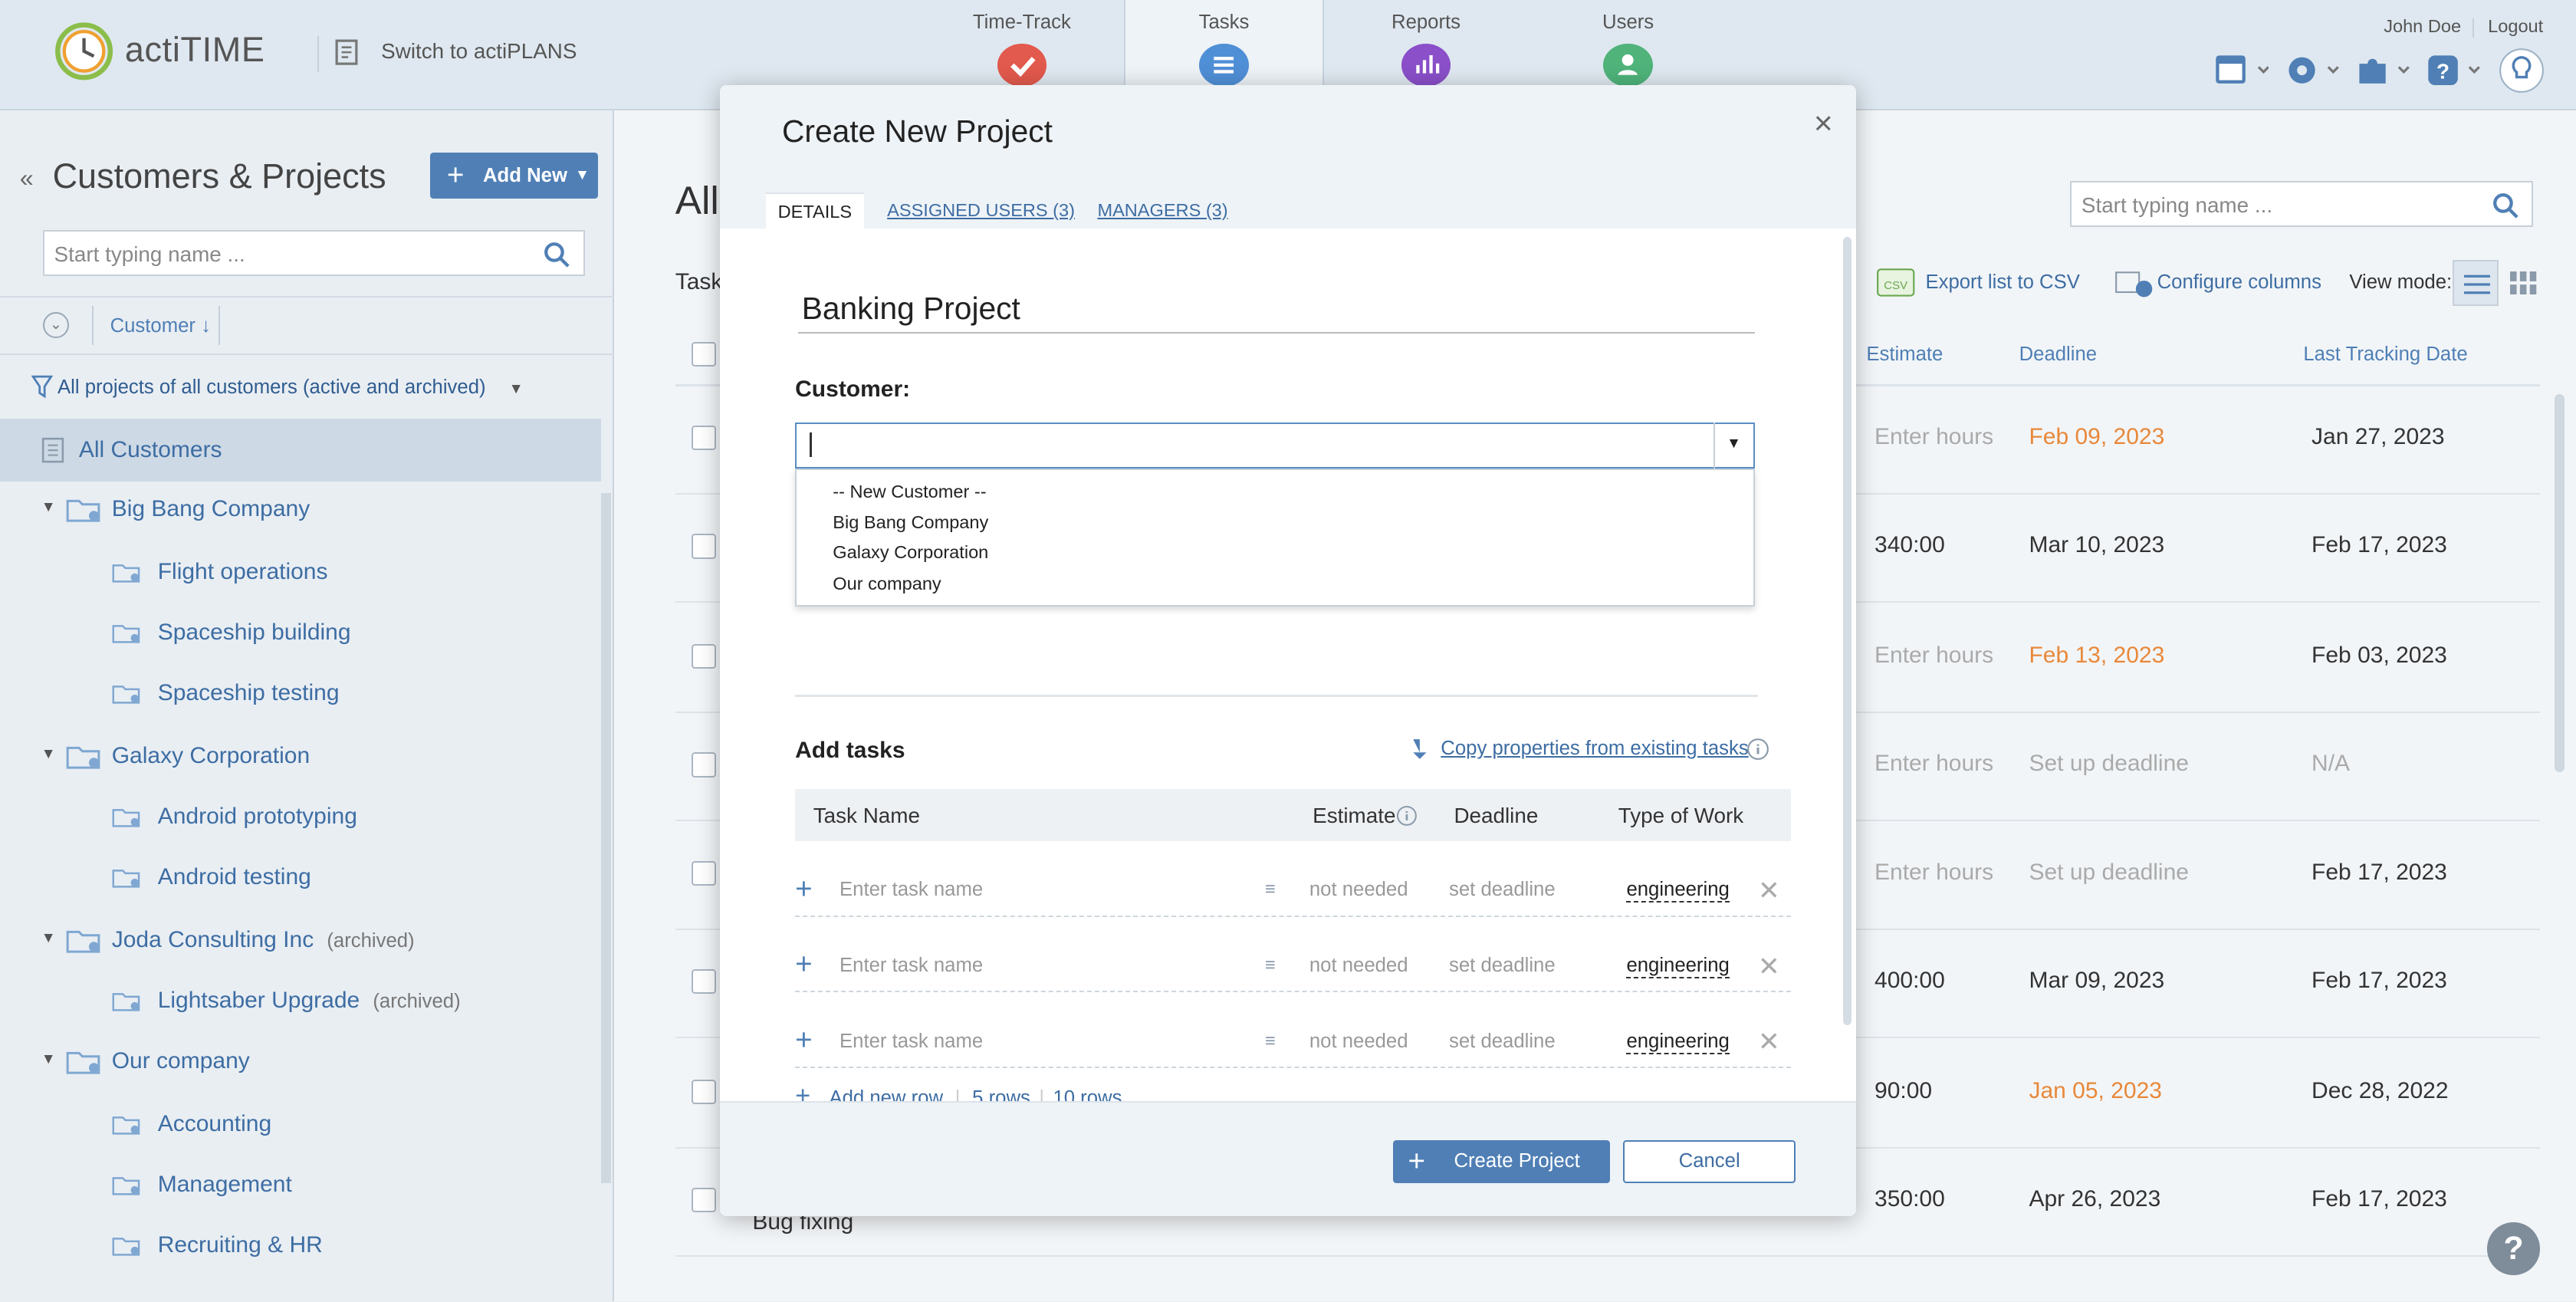 The height and width of the screenshot is (1302, 2576). Describe the element at coordinates (887, 584) in the screenshot. I see `option-our-company: Our company` at that location.